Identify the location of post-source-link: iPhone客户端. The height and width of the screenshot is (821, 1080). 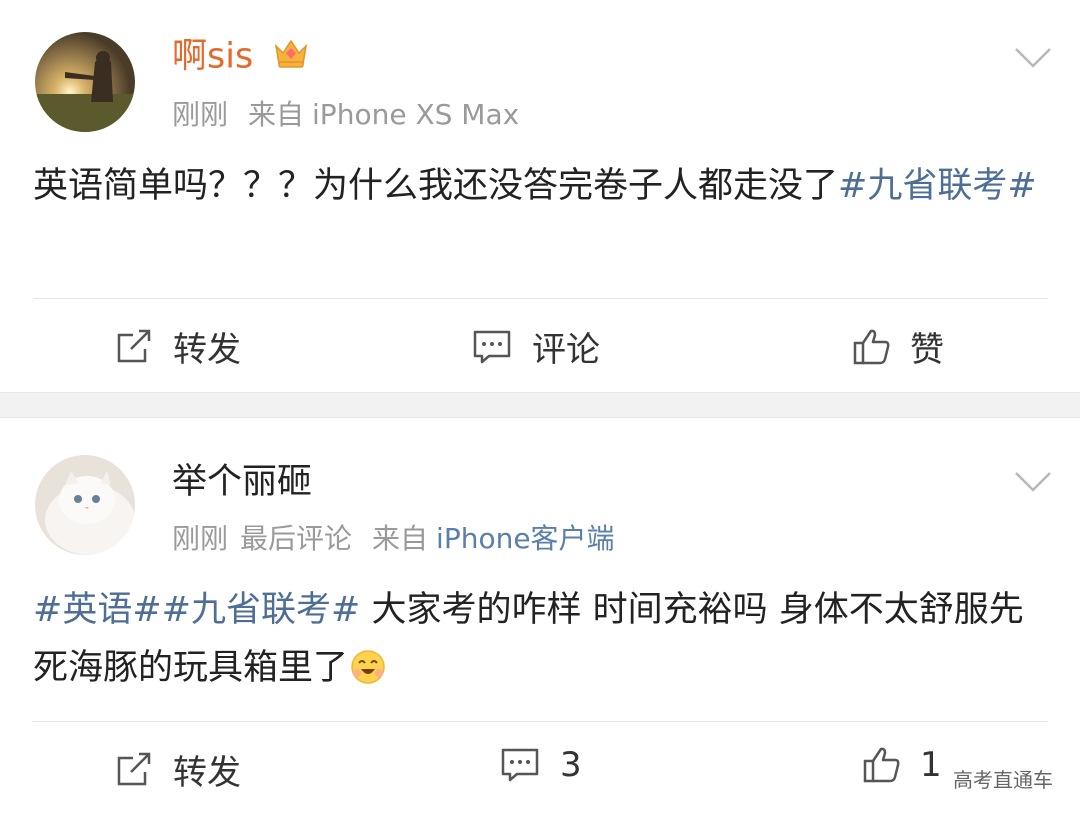
(525, 538).